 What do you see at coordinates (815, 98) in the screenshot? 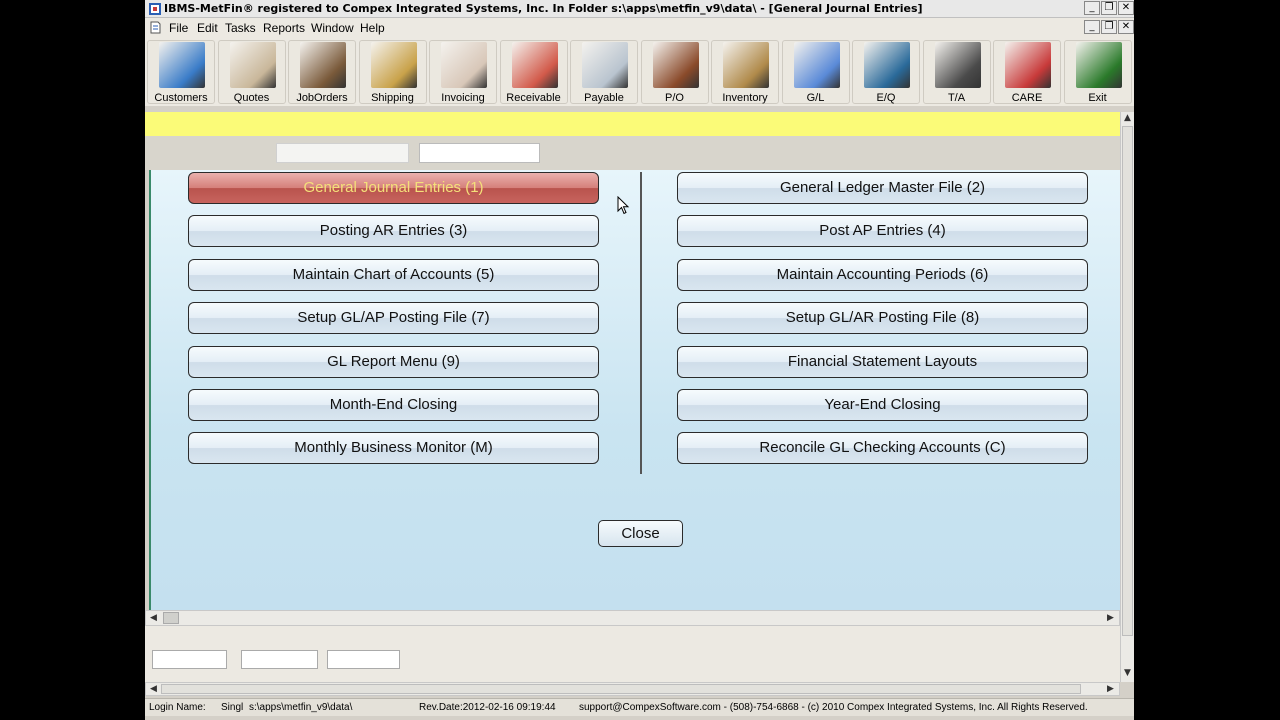
I see `toolbar-label: G/L` at bounding box center [815, 98].